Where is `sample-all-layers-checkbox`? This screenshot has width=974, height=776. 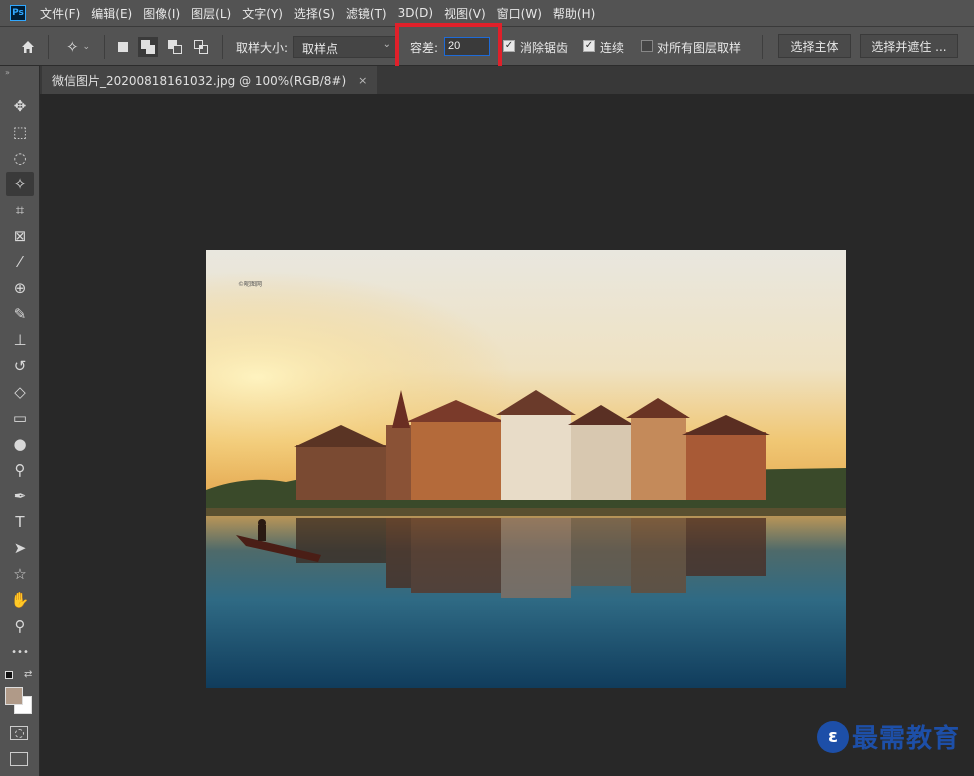
sample-all-layers-checkbox is located at coordinates (647, 46).